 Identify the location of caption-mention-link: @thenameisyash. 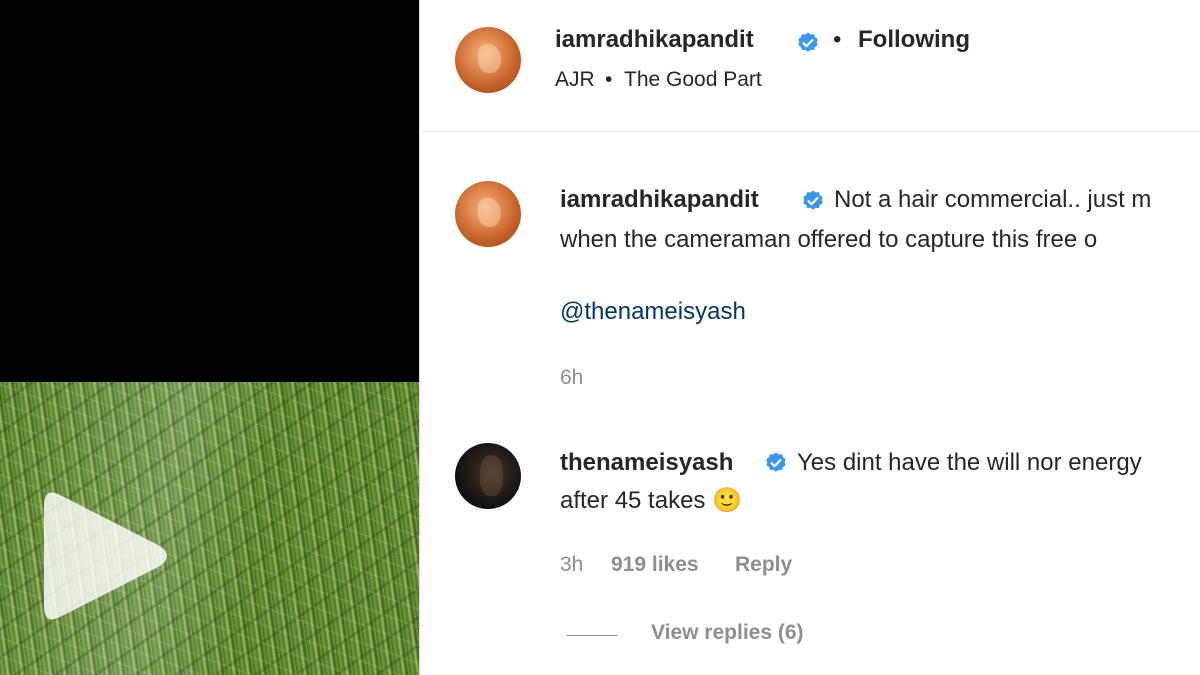
(653, 312).